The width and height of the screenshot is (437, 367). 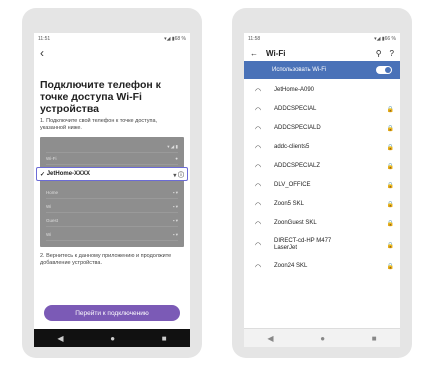 What do you see at coordinates (322, 185) in the screenshot?
I see `wifi-network-item: ◠ DLV_OFFICE 🔒` at bounding box center [322, 185].